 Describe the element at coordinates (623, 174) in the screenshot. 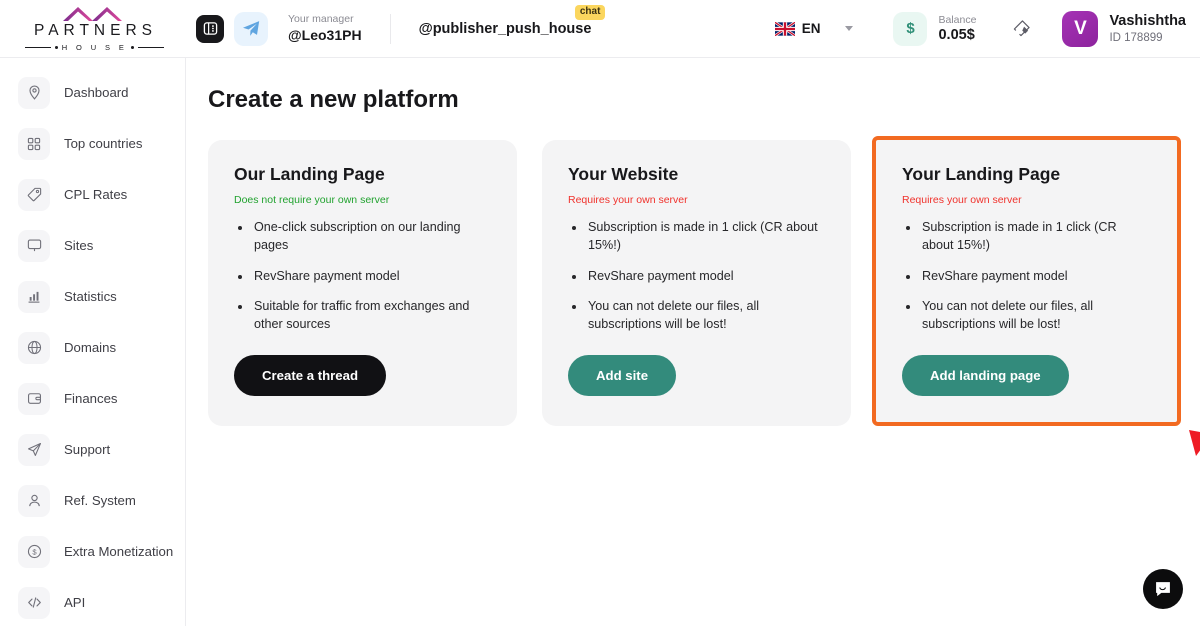

I see `card-title: Your Website` at that location.